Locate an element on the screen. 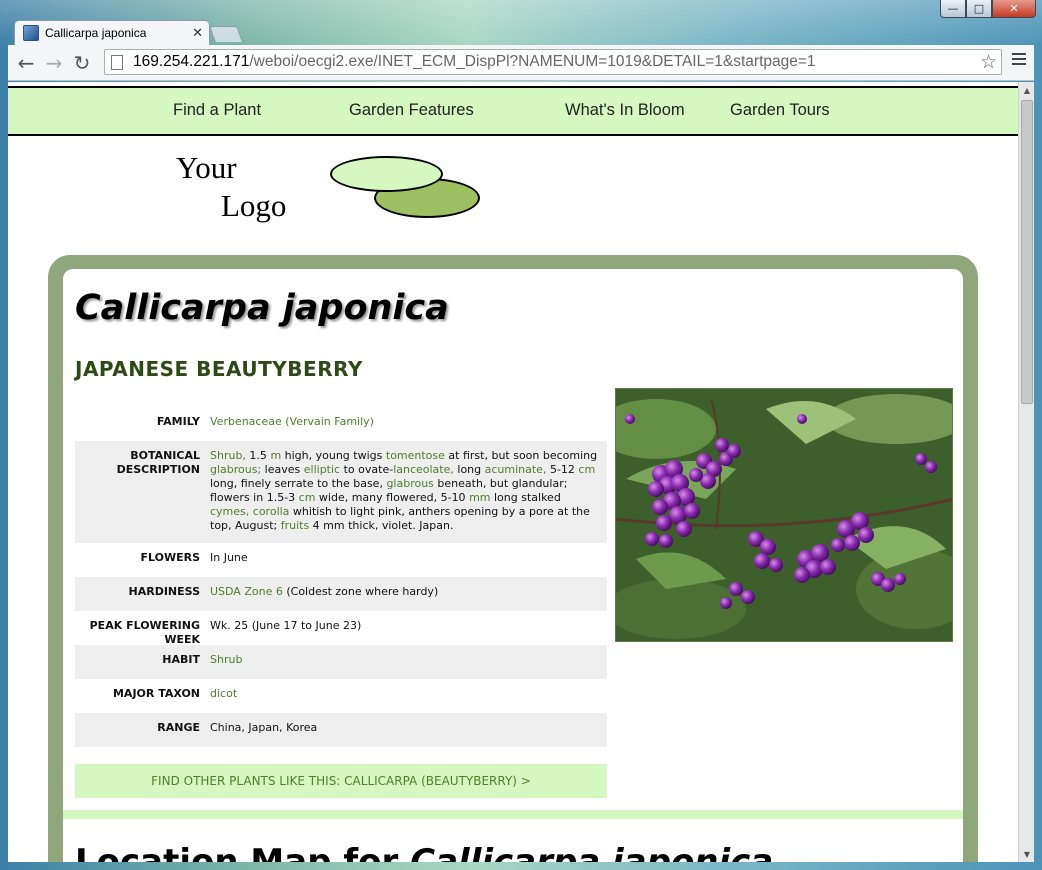  forward-arrow-icon: → is located at coordinates (54, 63).